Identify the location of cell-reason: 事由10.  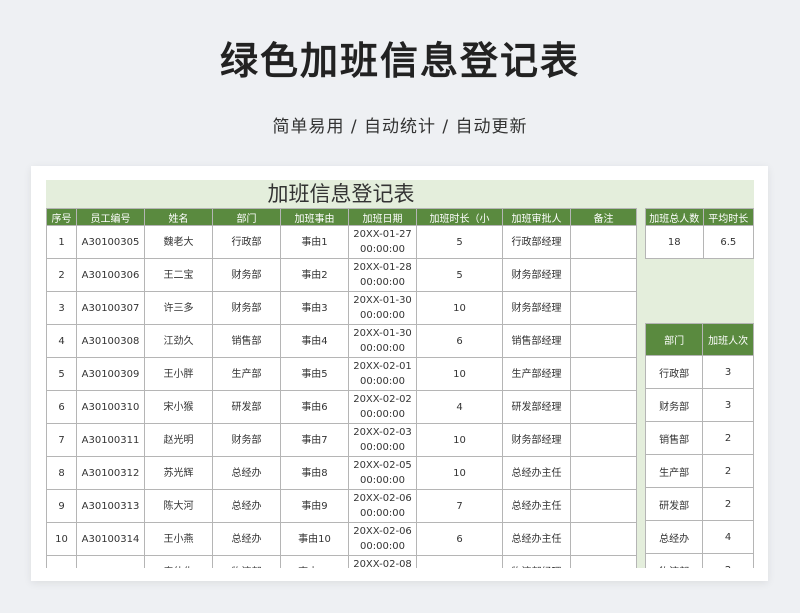
(314, 539).